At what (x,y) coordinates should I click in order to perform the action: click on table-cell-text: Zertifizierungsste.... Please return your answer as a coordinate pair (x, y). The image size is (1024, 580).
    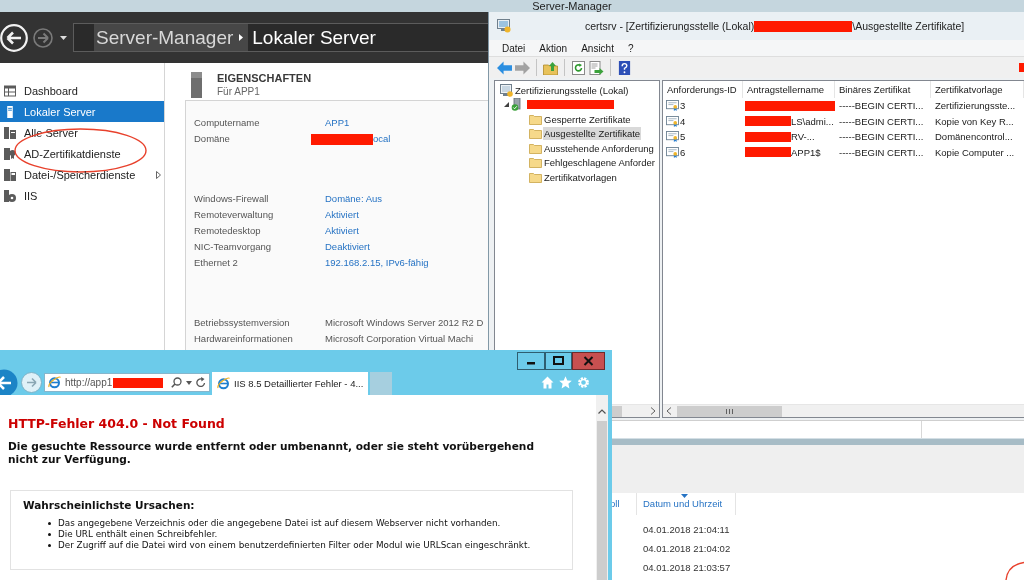
    Looking at the image, I should click on (975, 106).